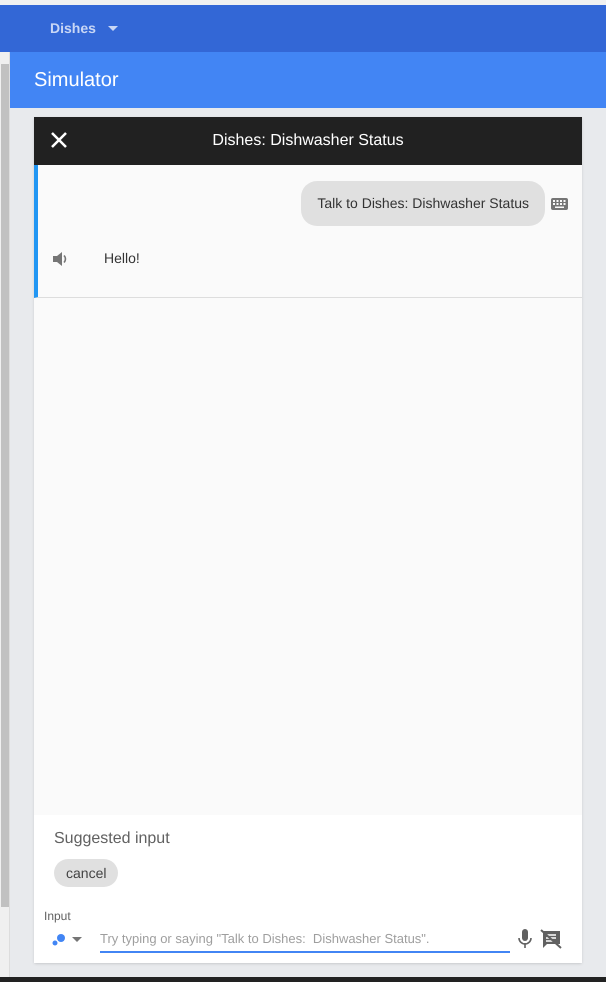 This screenshot has width=606, height=982. What do you see at coordinates (525, 939) in the screenshot?
I see `microphone-icon` at bounding box center [525, 939].